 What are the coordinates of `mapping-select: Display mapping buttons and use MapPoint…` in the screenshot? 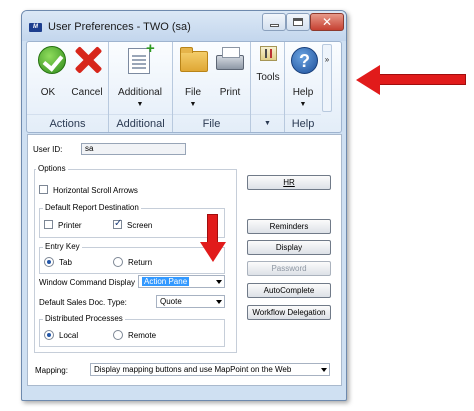 It's located at (210, 369).